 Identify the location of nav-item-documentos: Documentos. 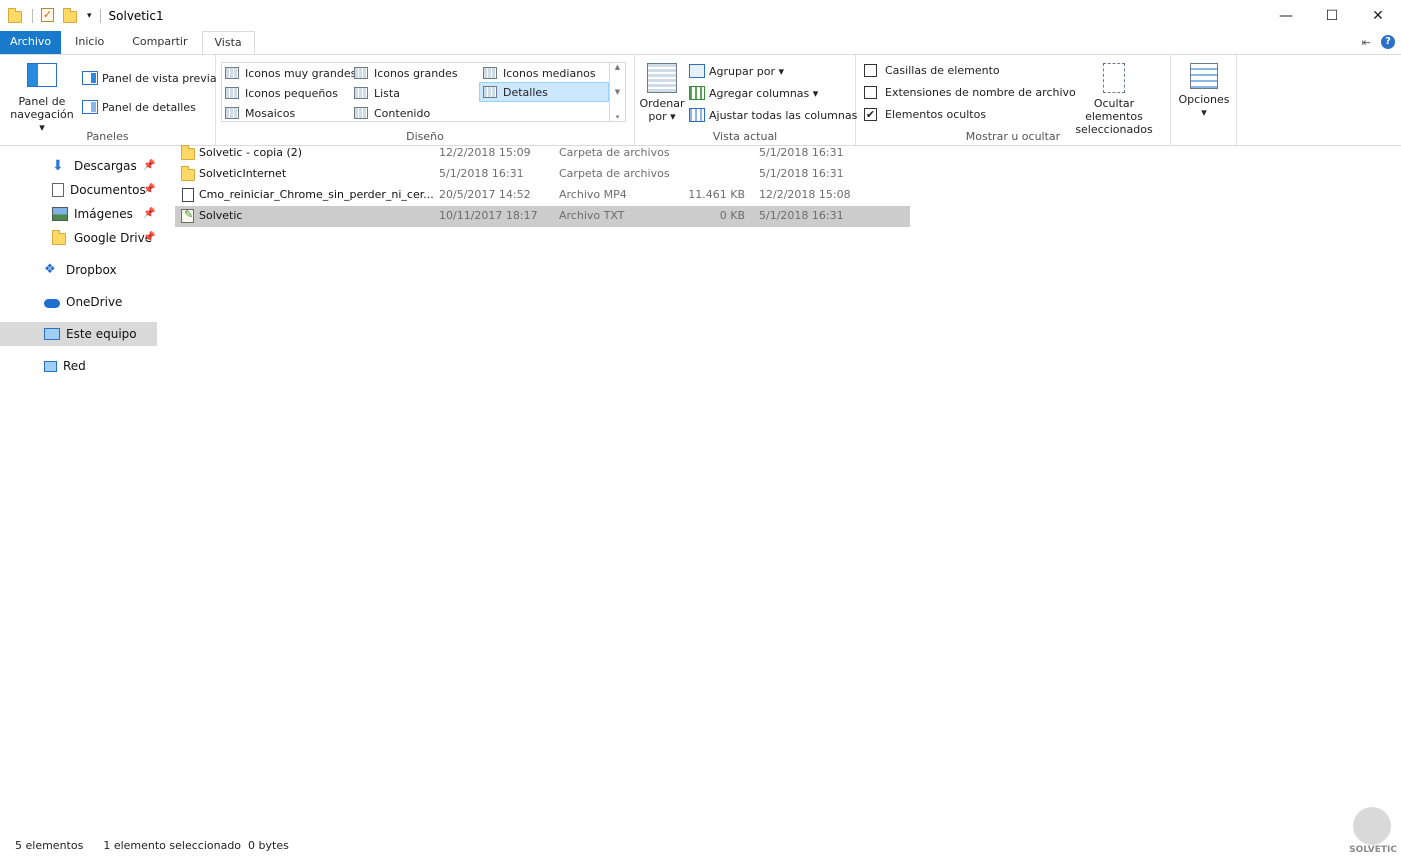
(99, 190).